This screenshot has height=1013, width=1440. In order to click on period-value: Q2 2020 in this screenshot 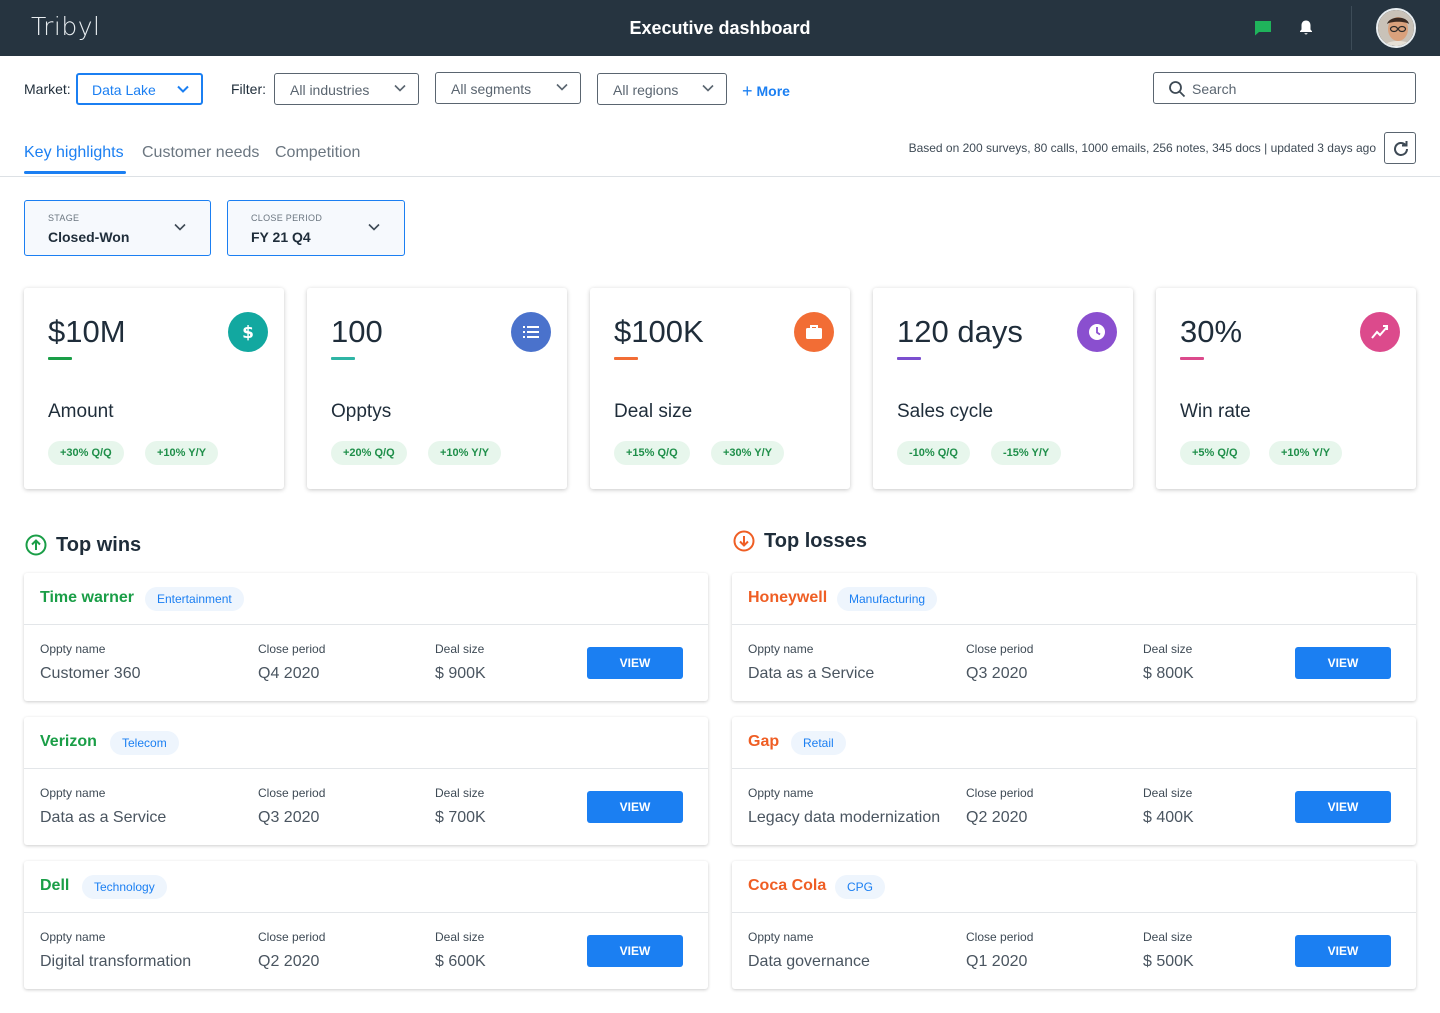, I will do `click(997, 817)`.